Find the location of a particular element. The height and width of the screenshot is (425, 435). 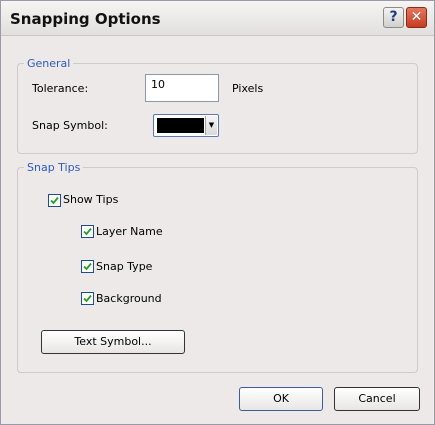

close-icon: ✕ is located at coordinates (416, 17).